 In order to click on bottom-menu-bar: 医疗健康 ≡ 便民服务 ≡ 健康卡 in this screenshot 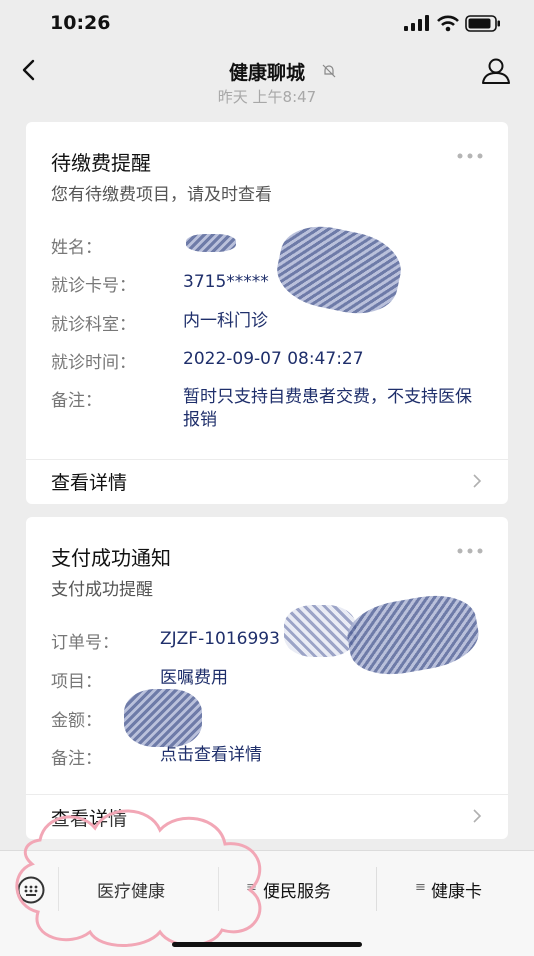, I will do `click(267, 903)`.